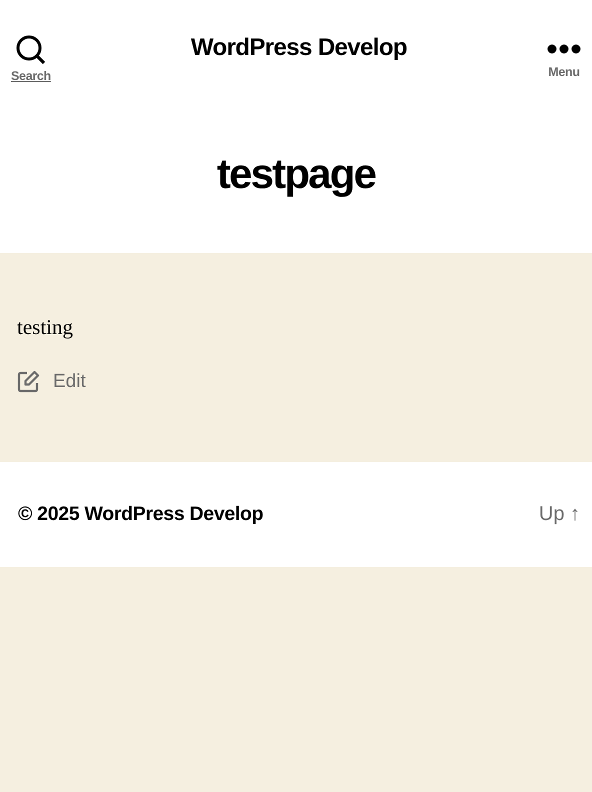 The height and width of the screenshot is (792, 592). What do you see at coordinates (141, 514) in the screenshot?
I see `copyright-text: © 2025 WordPress Develop` at bounding box center [141, 514].